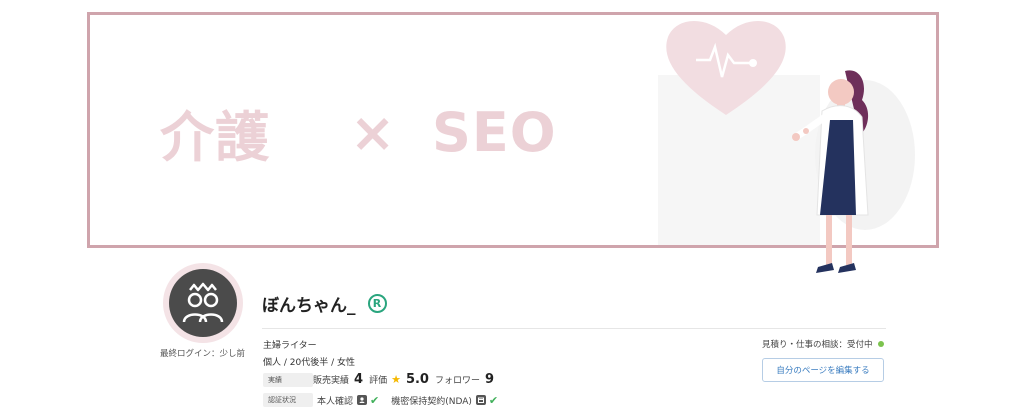 The width and height of the screenshot is (1024, 410). Describe the element at coordinates (335, 401) in the screenshot. I see `identity-label: 本人確認` at that location.